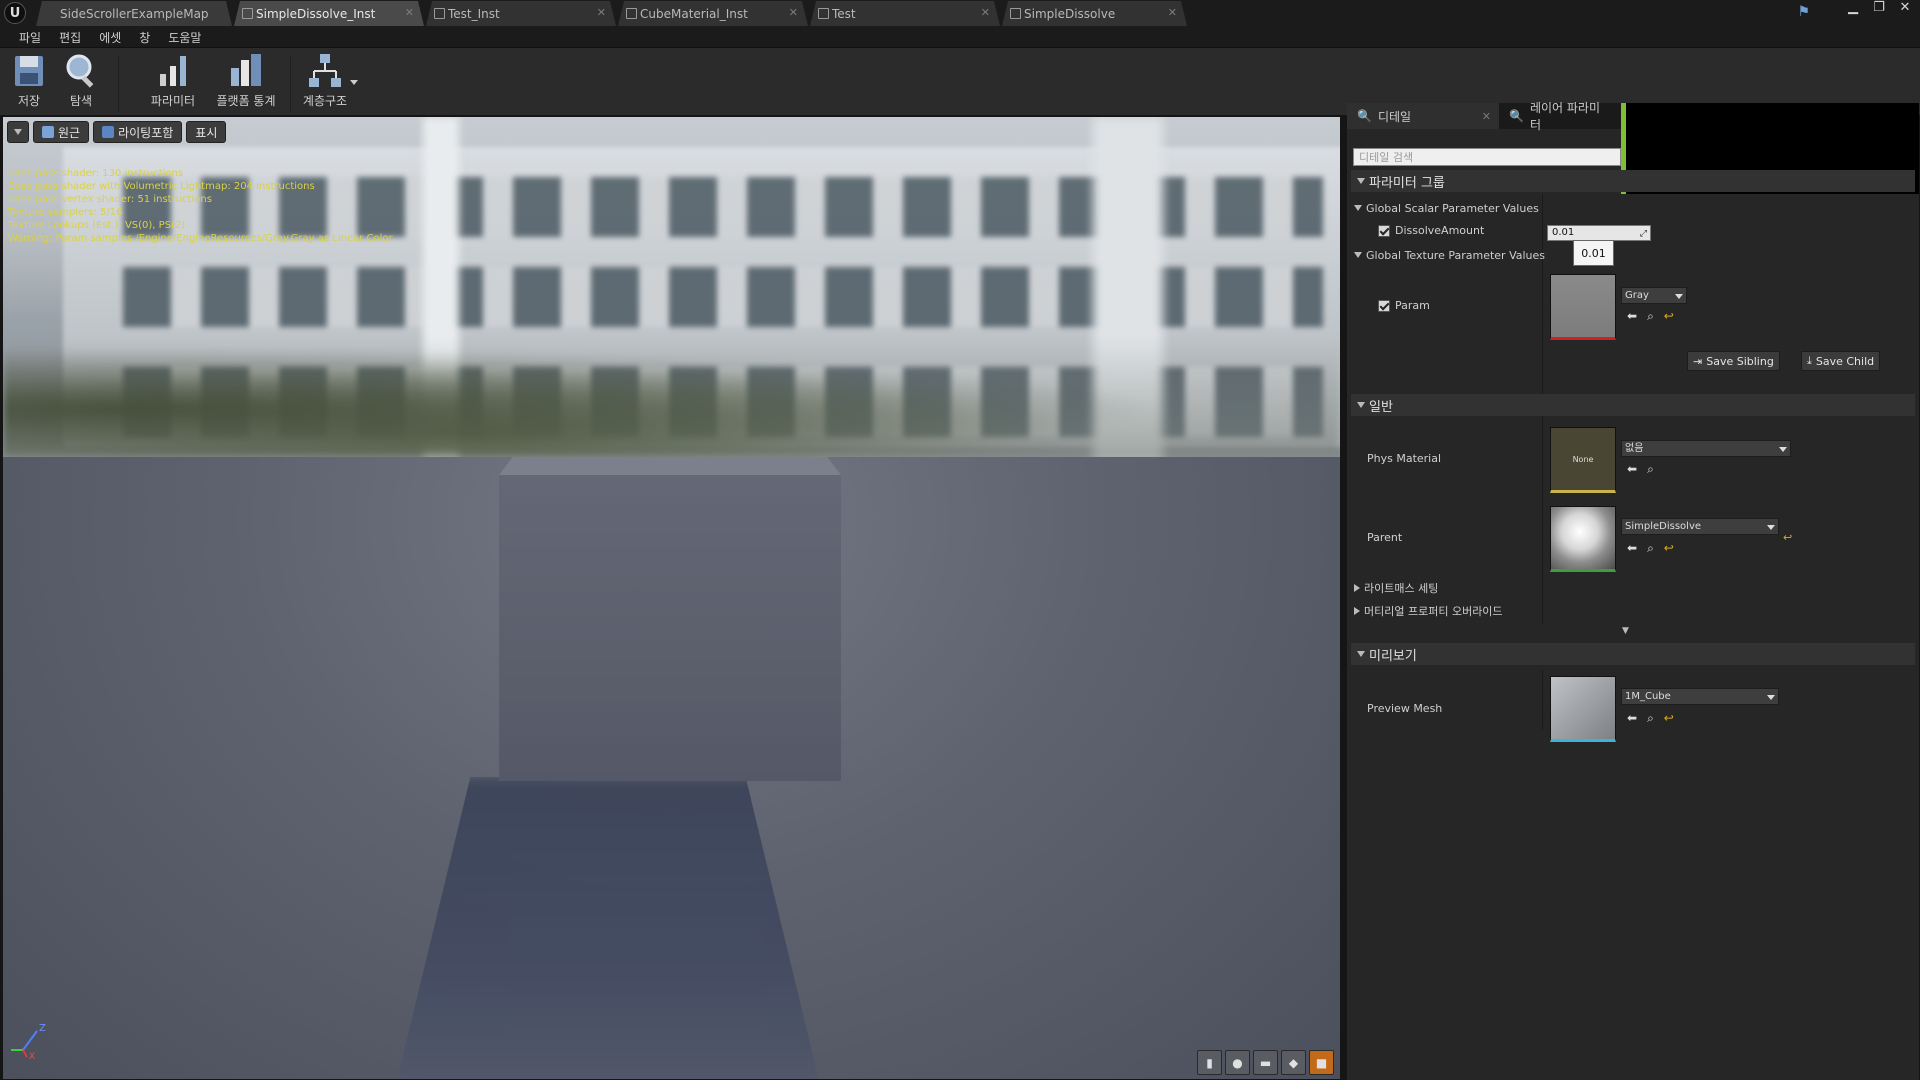  Describe the element at coordinates (1733, 361) in the screenshot. I see `save-sibling-button: ⇥ Save Sibling` at that location.